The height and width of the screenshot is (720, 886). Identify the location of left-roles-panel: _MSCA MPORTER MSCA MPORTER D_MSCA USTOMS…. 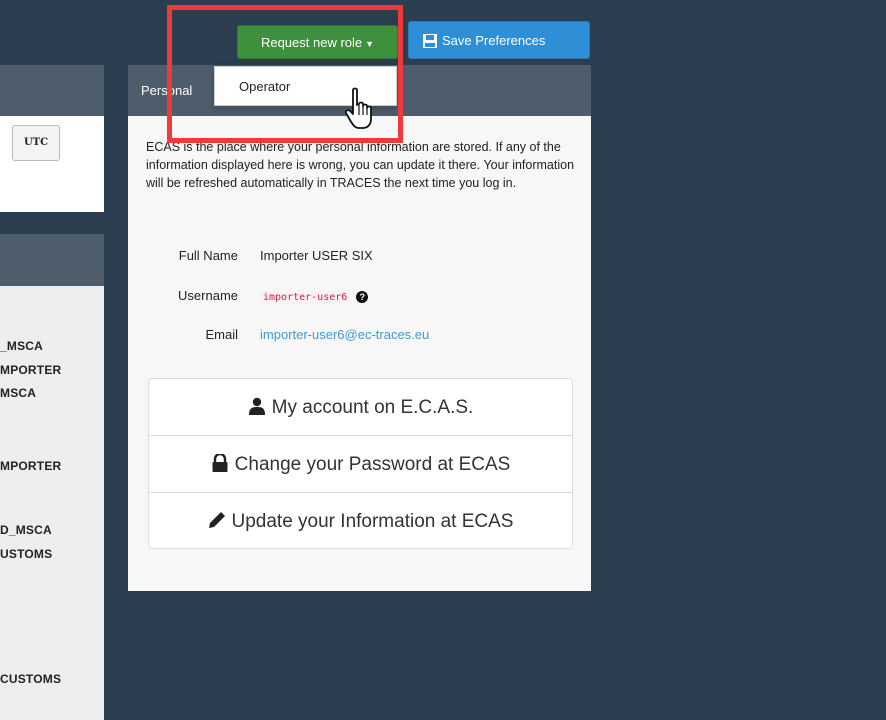
(52, 477).